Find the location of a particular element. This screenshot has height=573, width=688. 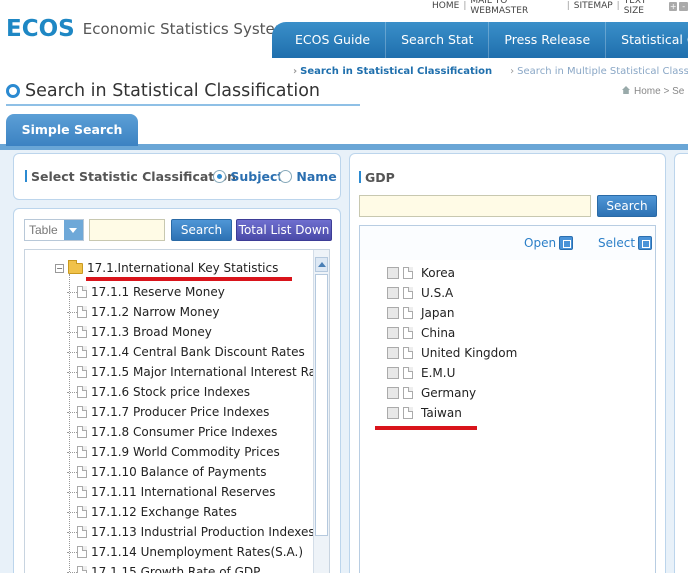

tree-item: 17.1.4 Central Bank Discount Rates is located at coordinates (191, 352).